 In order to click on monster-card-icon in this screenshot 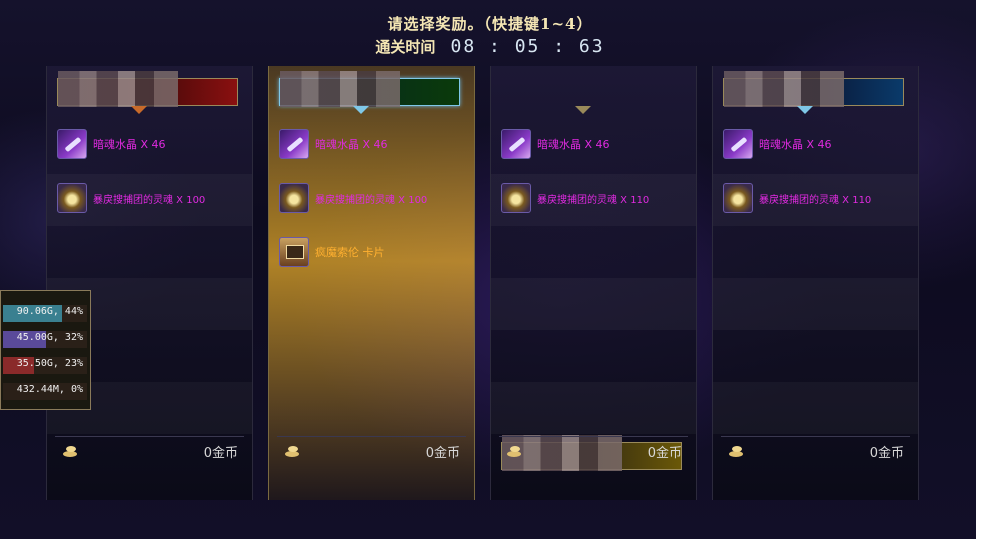, I will do `click(294, 252)`.